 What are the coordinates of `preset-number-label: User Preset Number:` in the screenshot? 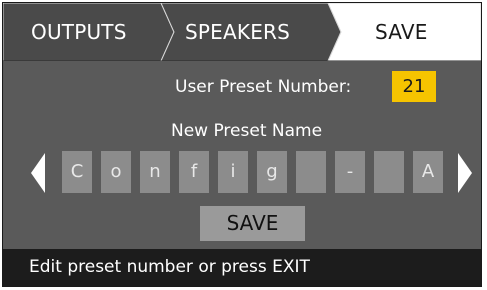 It's located at (263, 87).